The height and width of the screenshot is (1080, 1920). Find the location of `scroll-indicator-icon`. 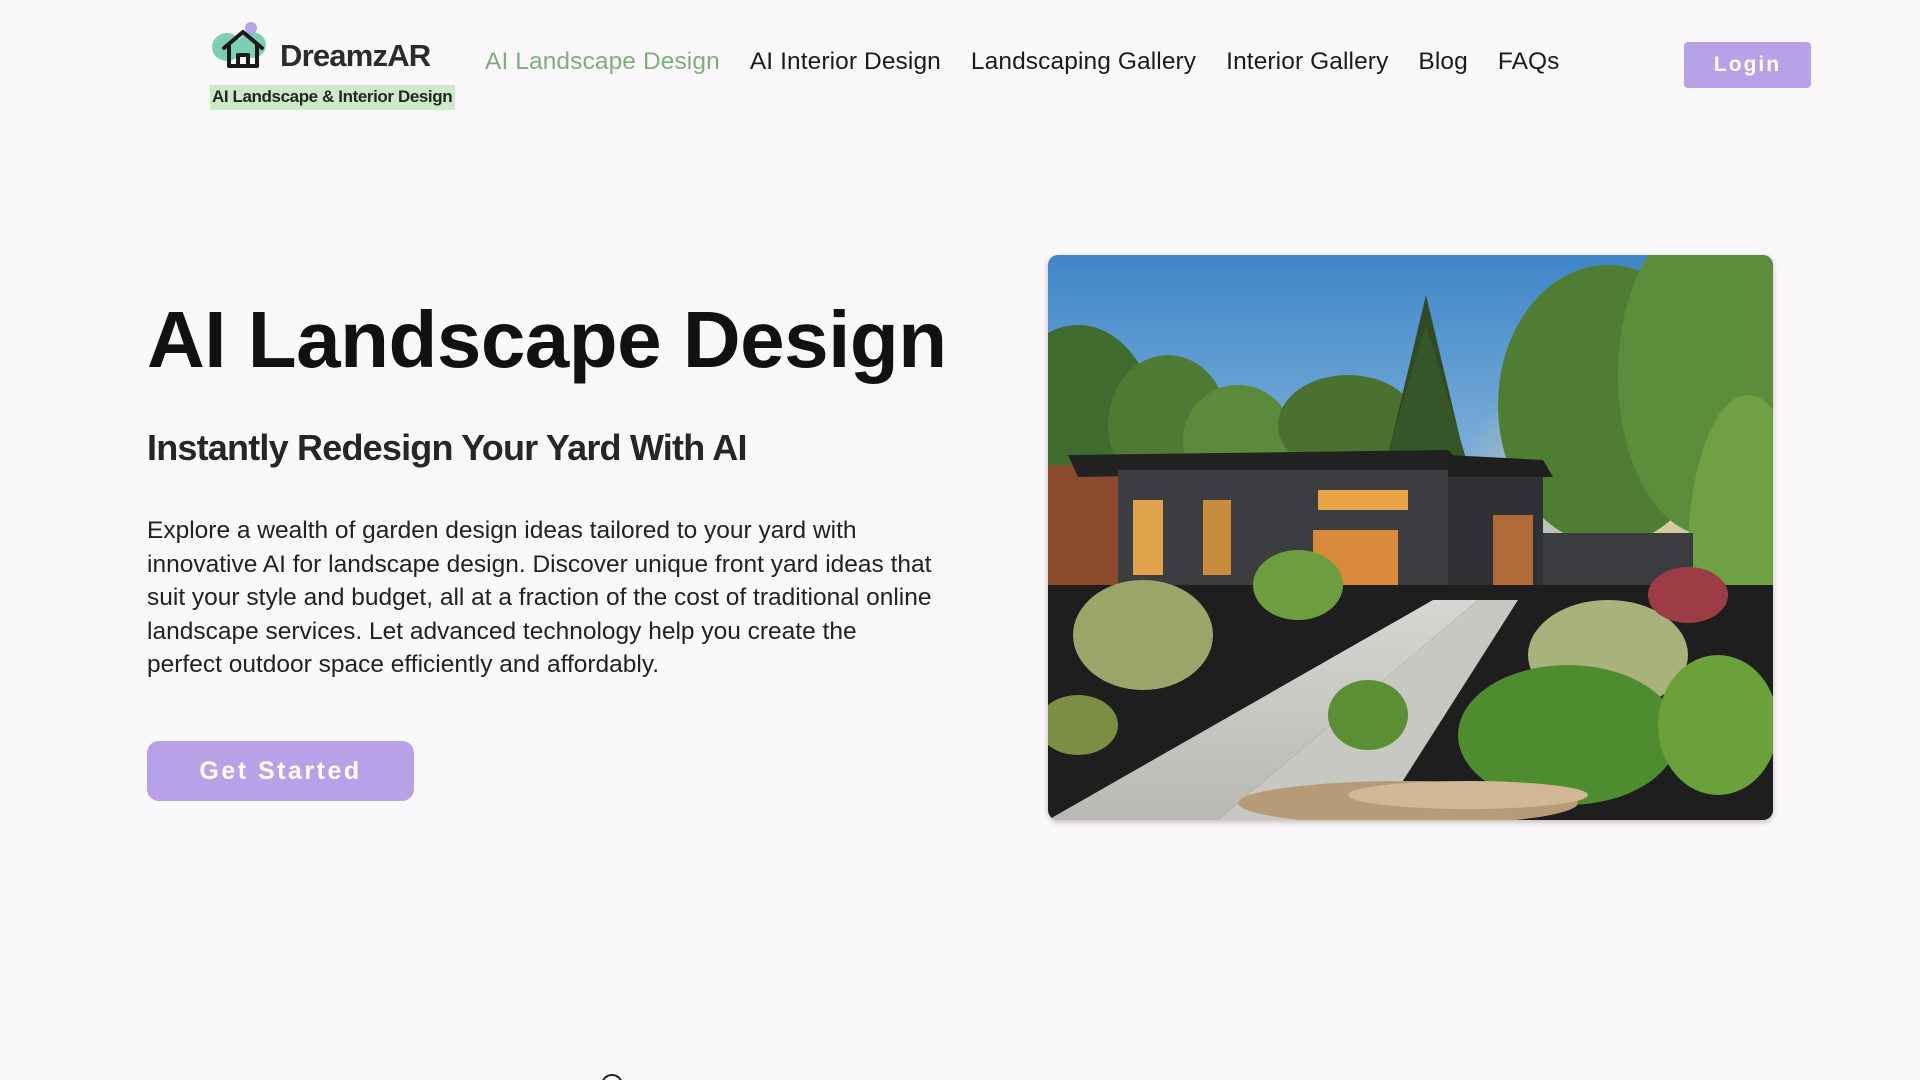

scroll-indicator-icon is located at coordinates (612, 1077).